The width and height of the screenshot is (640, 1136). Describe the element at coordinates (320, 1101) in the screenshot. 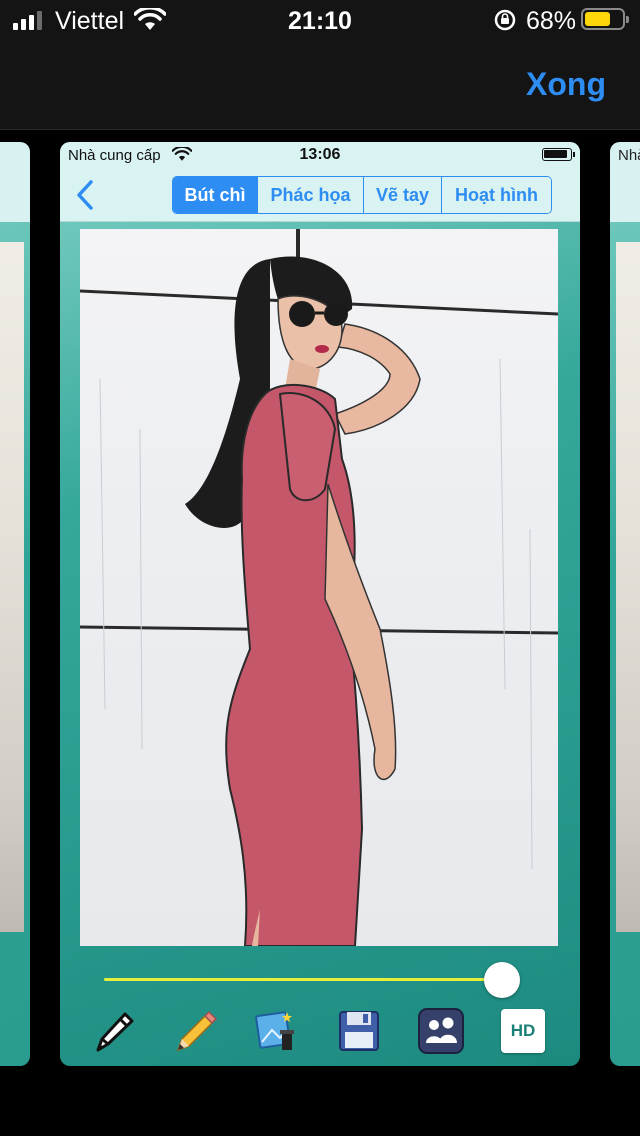

I see `bottom-area` at that location.